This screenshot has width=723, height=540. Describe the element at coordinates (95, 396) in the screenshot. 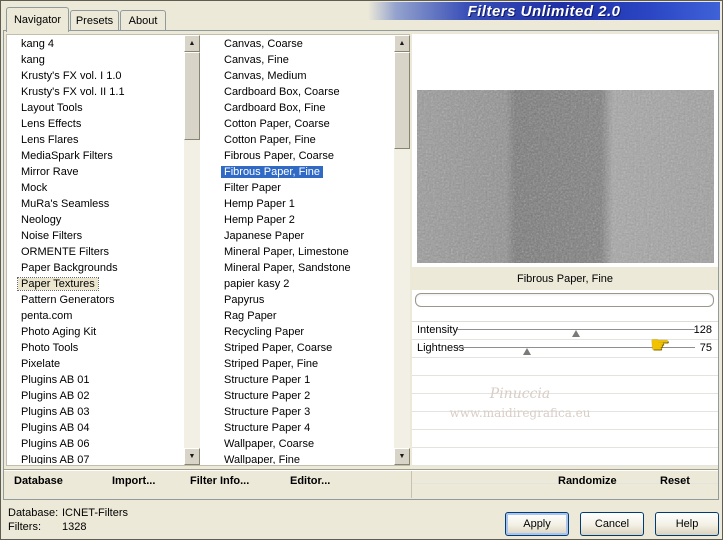

I see `navigator-item-row: Plugins AB 02` at that location.